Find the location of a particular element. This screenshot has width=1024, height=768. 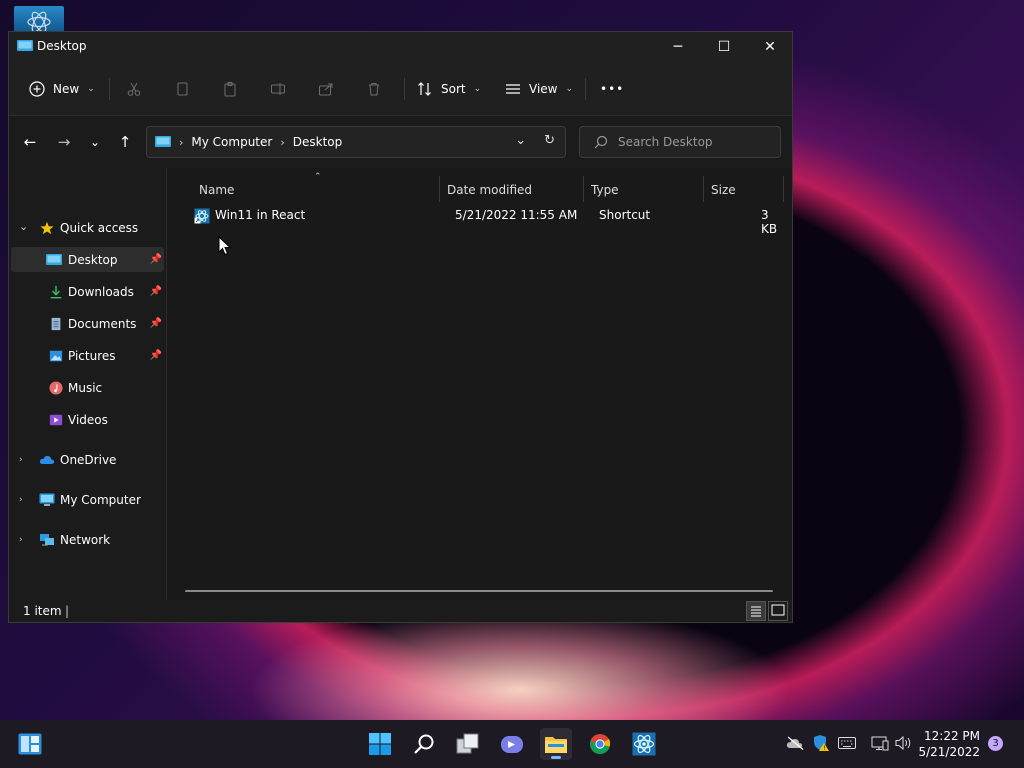

sidebar-item-label: OneDrive is located at coordinates (88, 459).